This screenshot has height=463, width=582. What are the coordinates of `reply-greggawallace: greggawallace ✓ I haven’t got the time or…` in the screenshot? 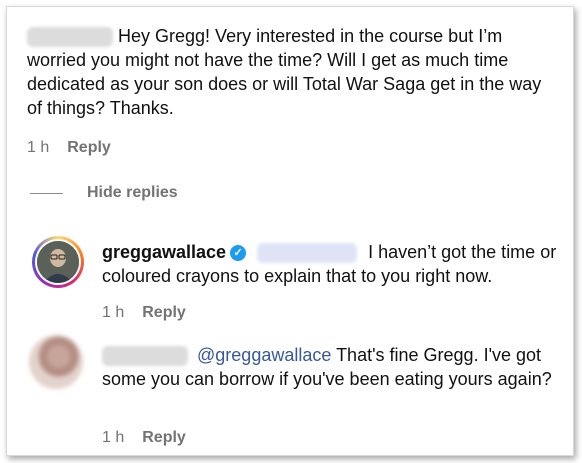 It's located at (332, 264).